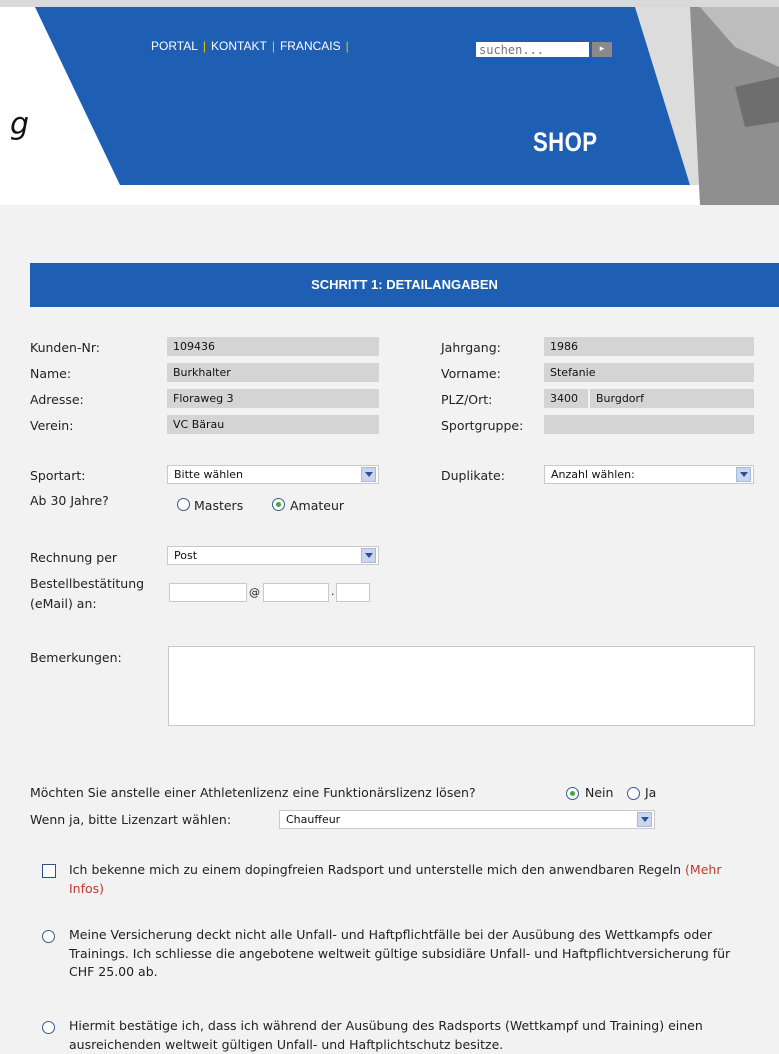  I want to click on bestell-label-line2: (eMail) an:, so click(63, 603).